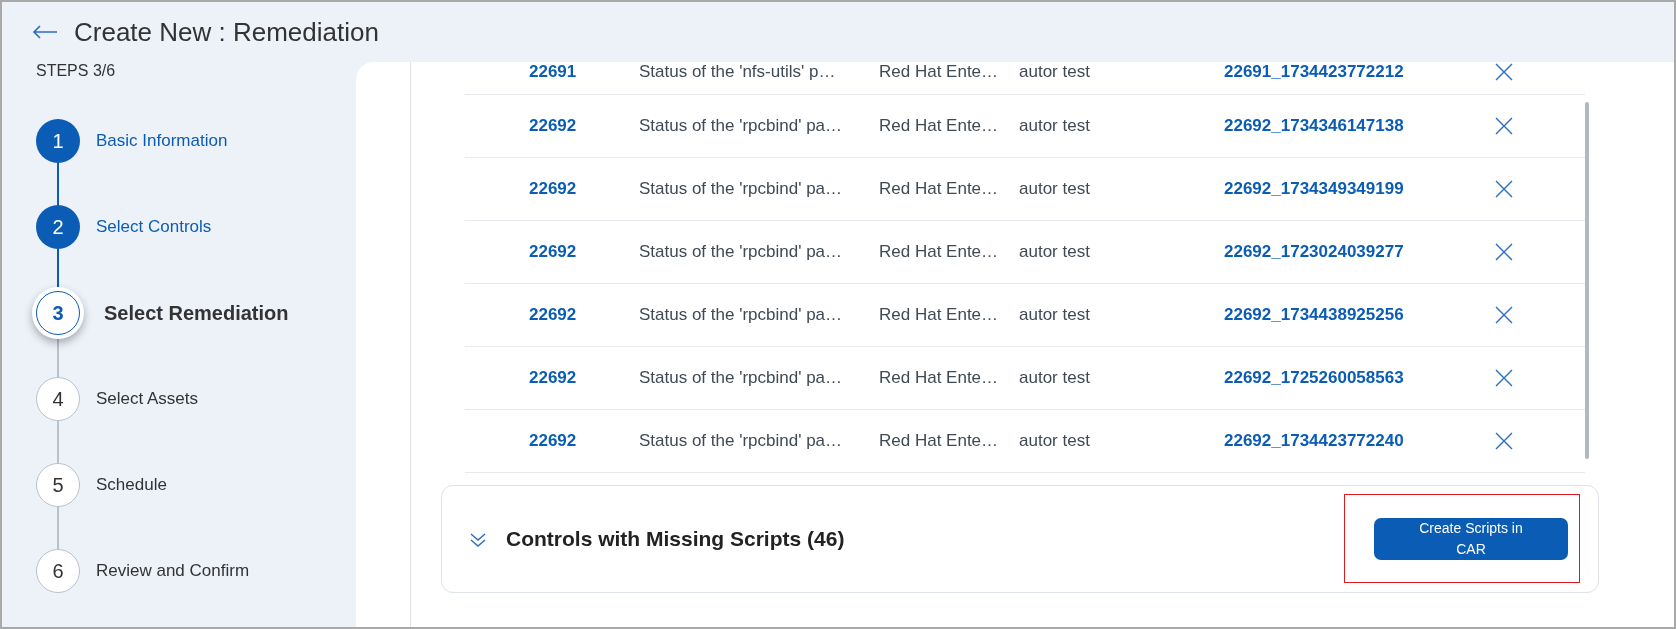 This screenshot has height=629, width=1676. What do you see at coordinates (1359, 315) in the screenshot?
I see `script-id-link: 22692_1734438925256` at bounding box center [1359, 315].